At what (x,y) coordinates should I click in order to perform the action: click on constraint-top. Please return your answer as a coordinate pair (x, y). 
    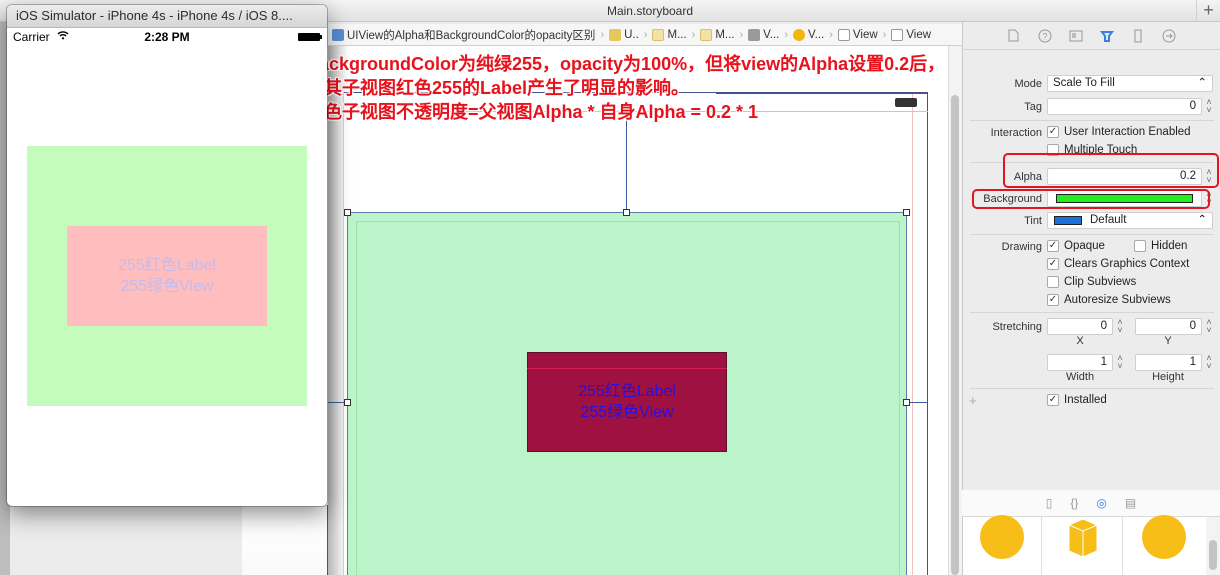
    Looking at the image, I should click on (626, 162).